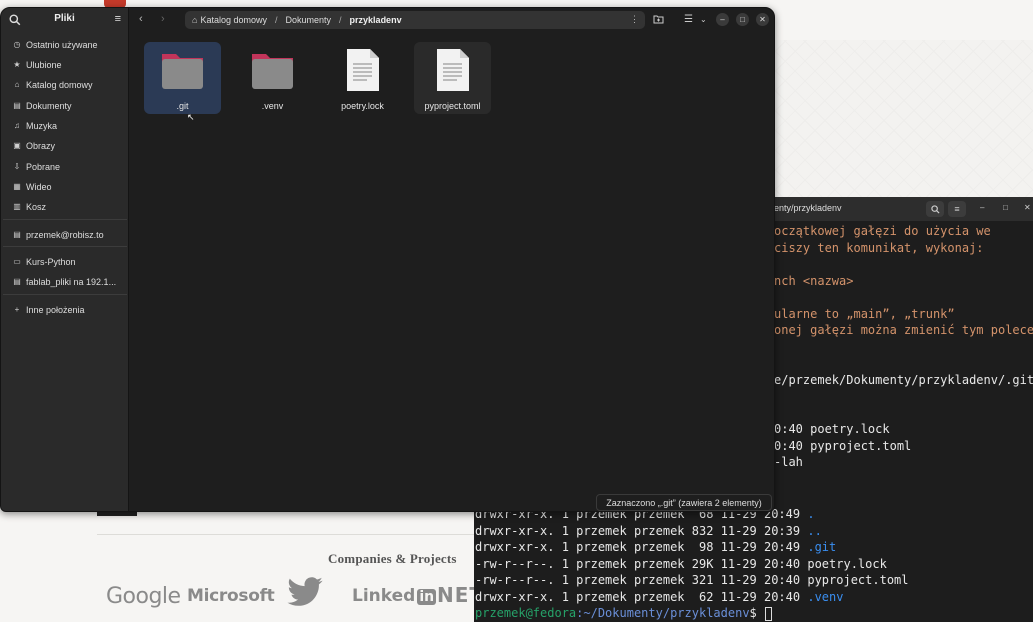 This screenshot has width=1033, height=622. I want to click on shell-prompt: przemek@fedora:~/Dokumenty/przykladenv$, so click(623, 613).